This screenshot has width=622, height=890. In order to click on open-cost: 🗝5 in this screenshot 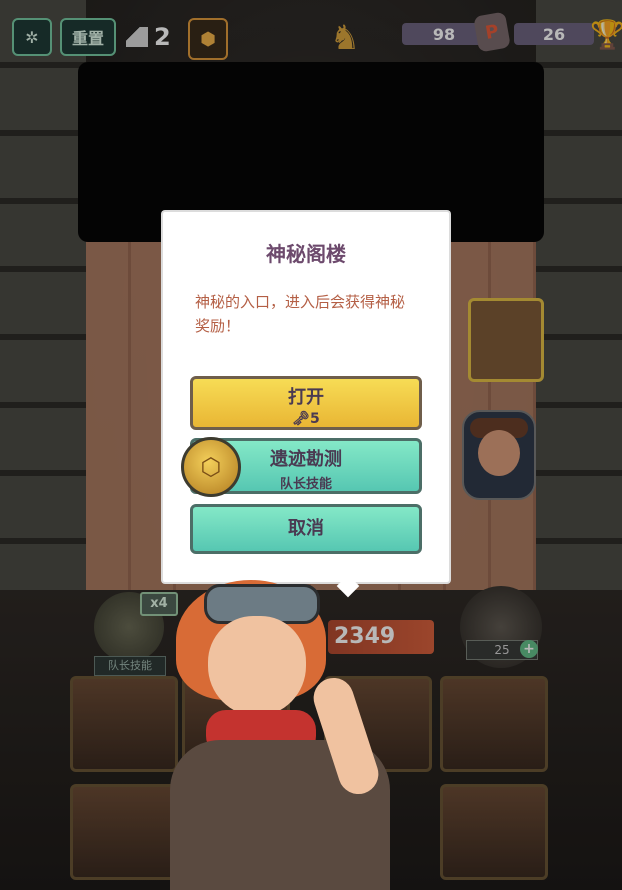, I will do `click(306, 419)`.